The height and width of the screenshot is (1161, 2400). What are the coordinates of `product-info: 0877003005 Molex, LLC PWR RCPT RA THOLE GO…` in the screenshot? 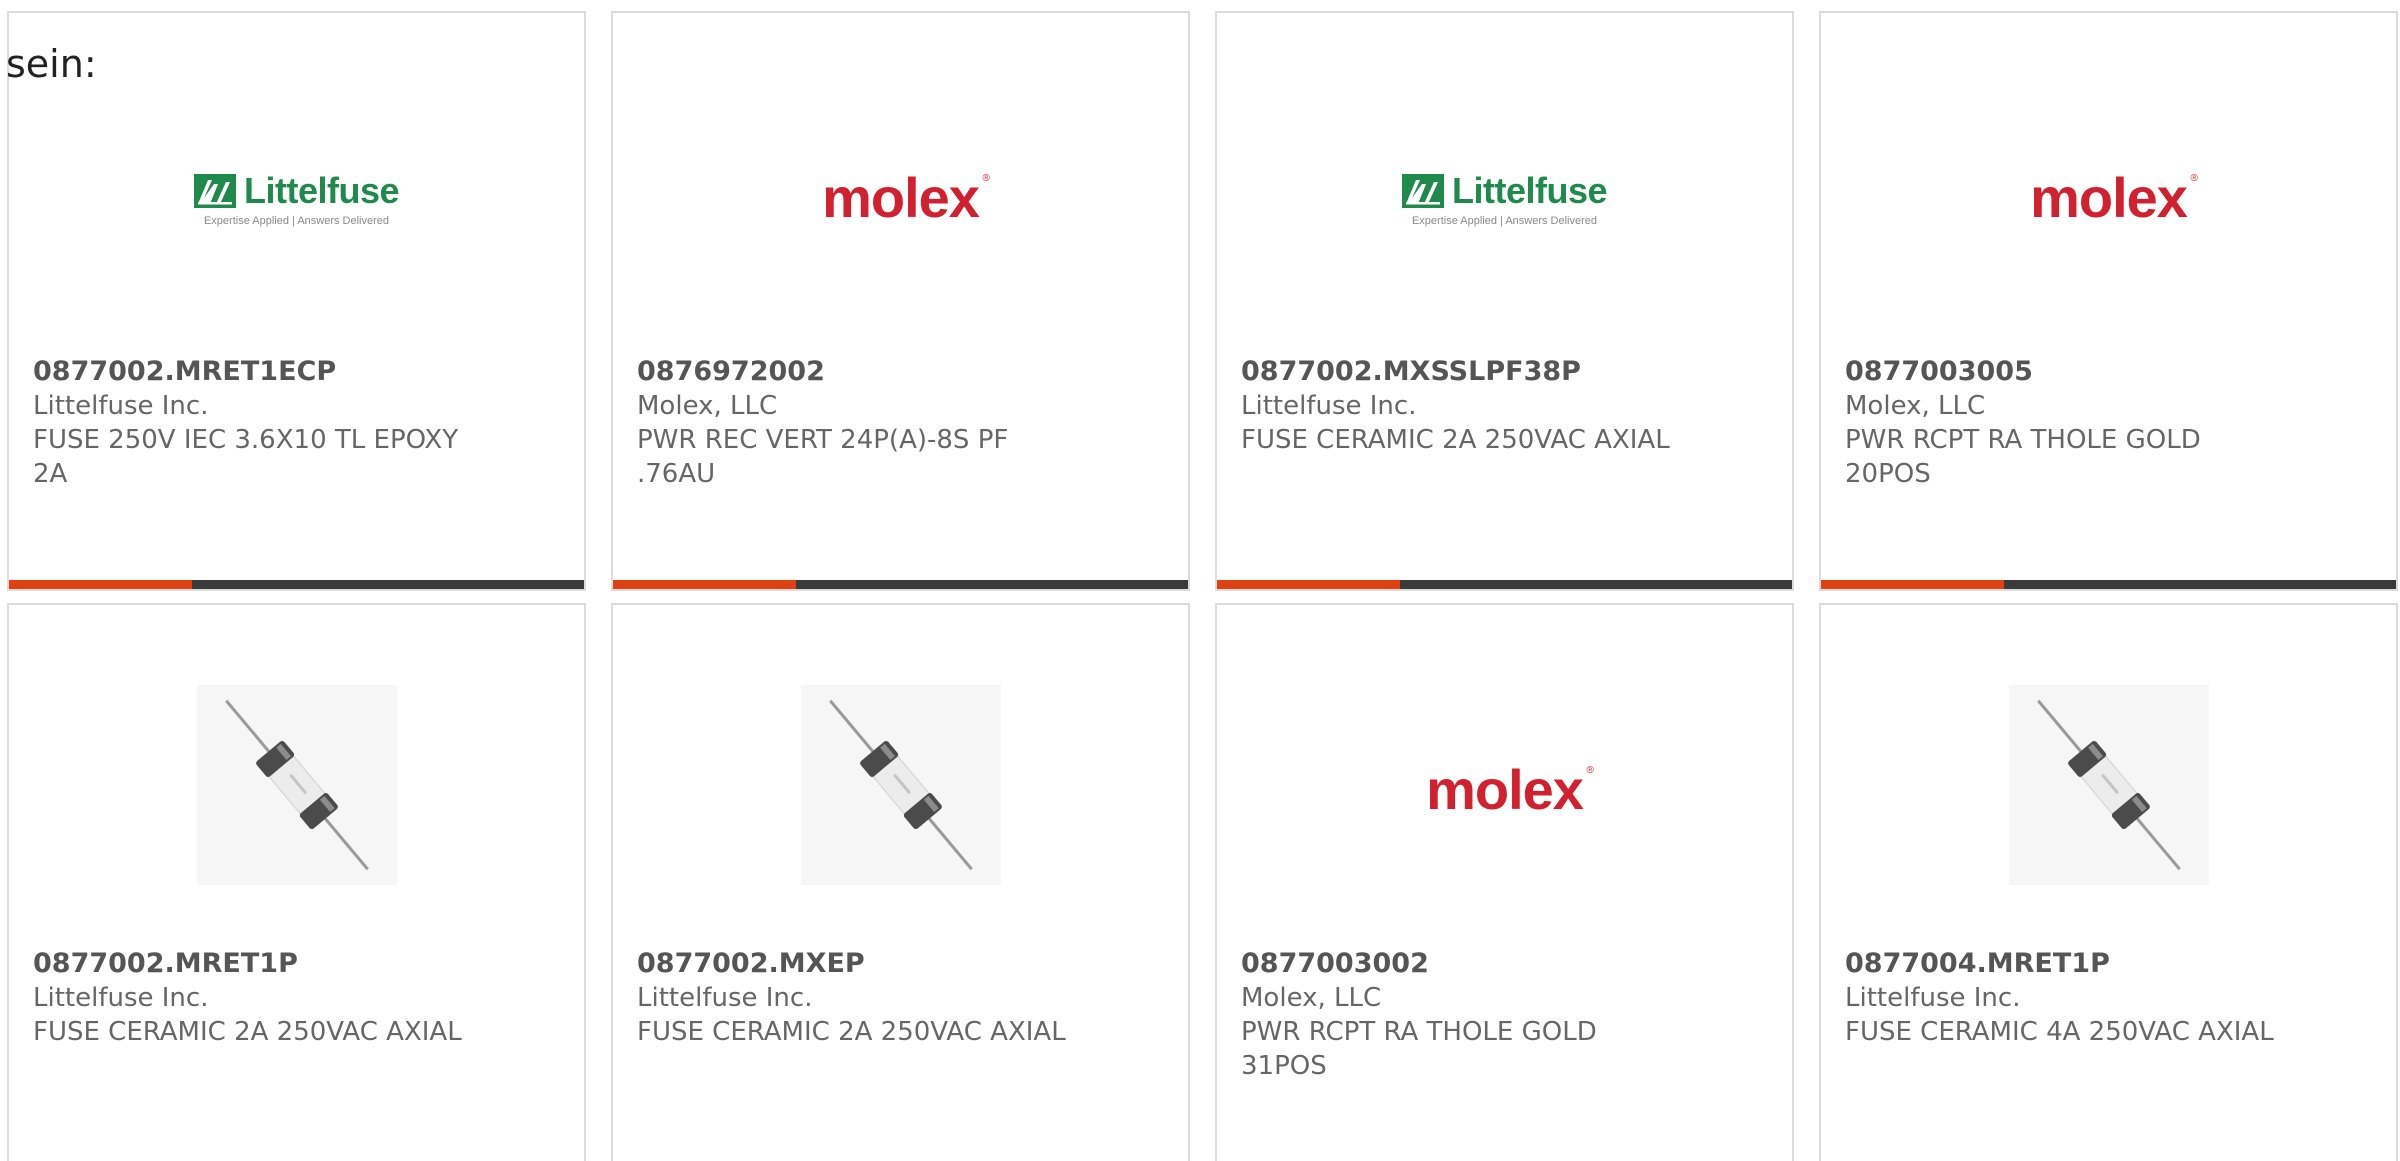 It's located at (2108, 423).